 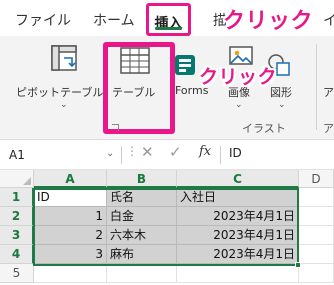 I want to click on cell-b4: 麻布, so click(x=142, y=254).